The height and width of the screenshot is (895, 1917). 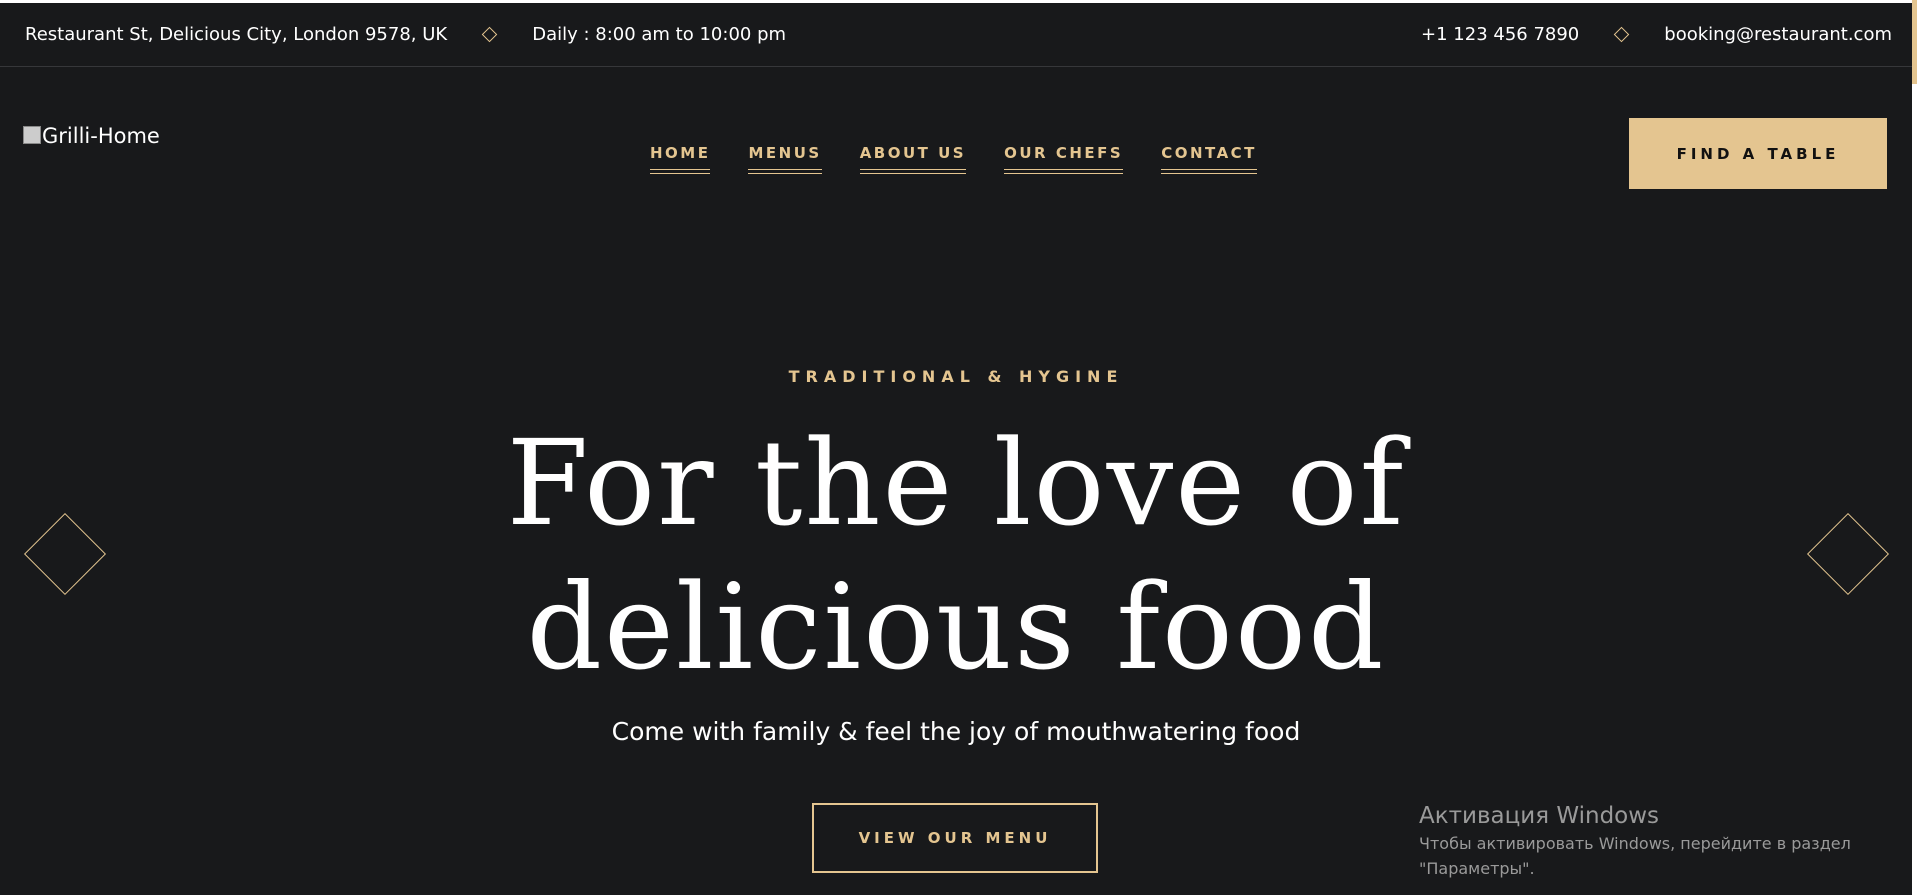 I want to click on hero-subtitle: TRADITIONAL & HYGINE, so click(x=956, y=376).